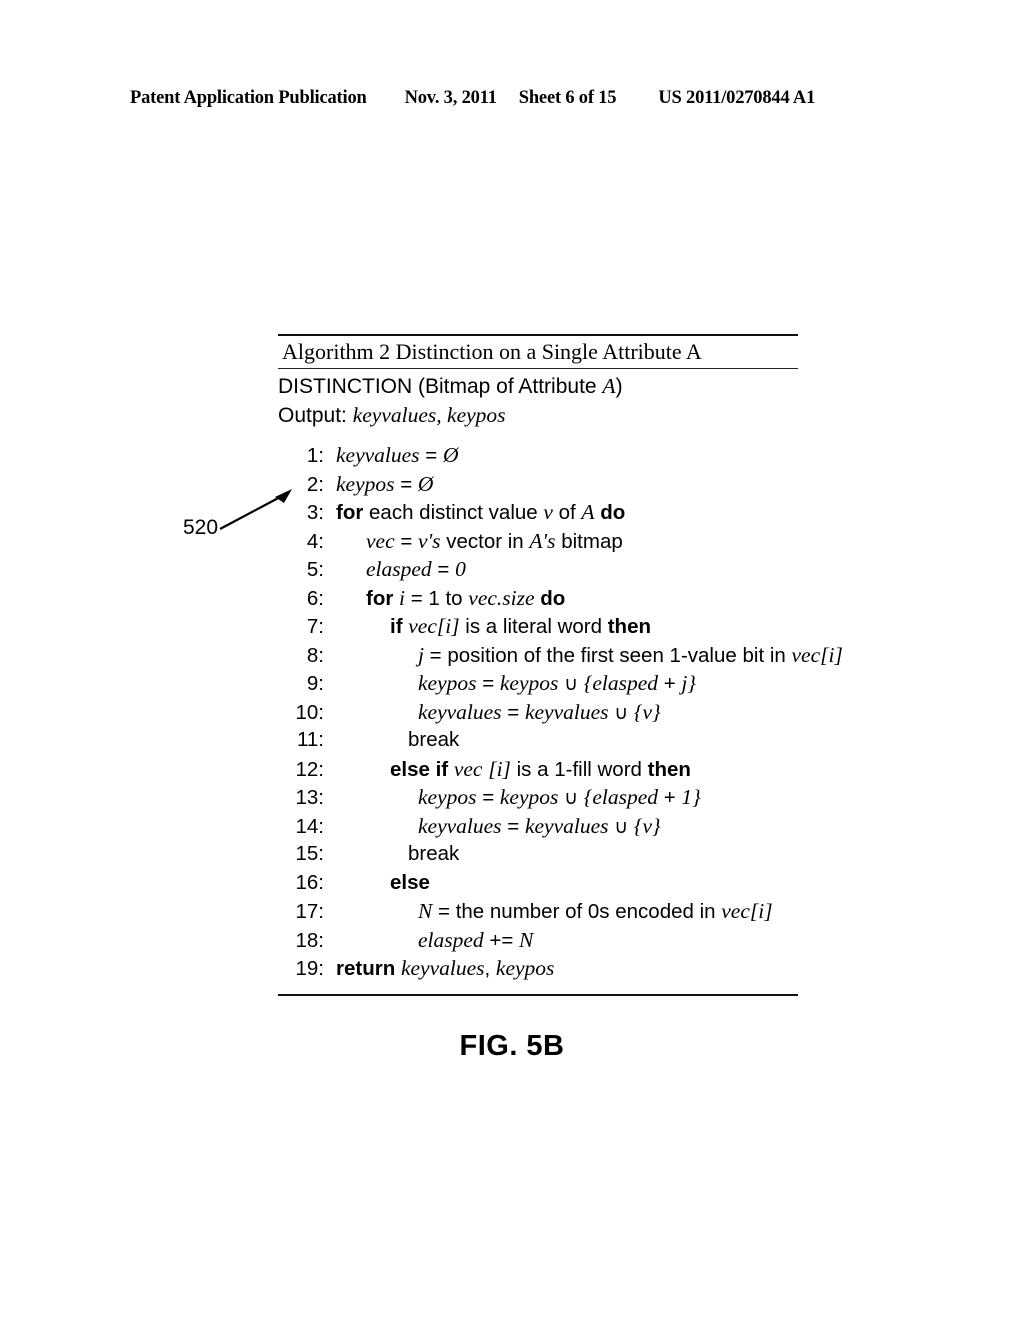  I want to click on algorithm-line-code: for each distinct value v of A do, so click(481, 512).